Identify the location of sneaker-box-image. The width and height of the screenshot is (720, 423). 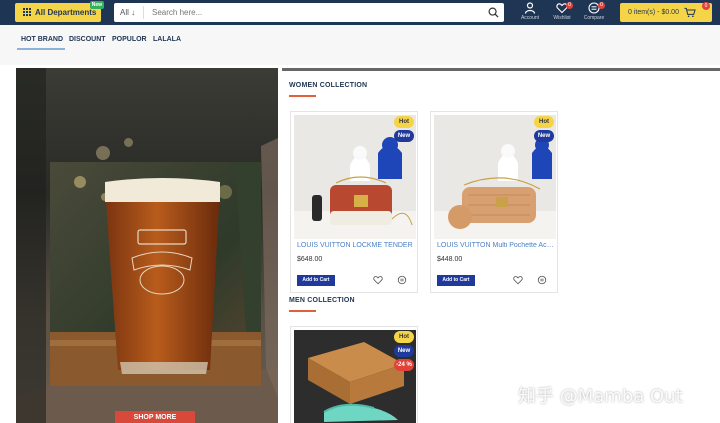
(355, 376).